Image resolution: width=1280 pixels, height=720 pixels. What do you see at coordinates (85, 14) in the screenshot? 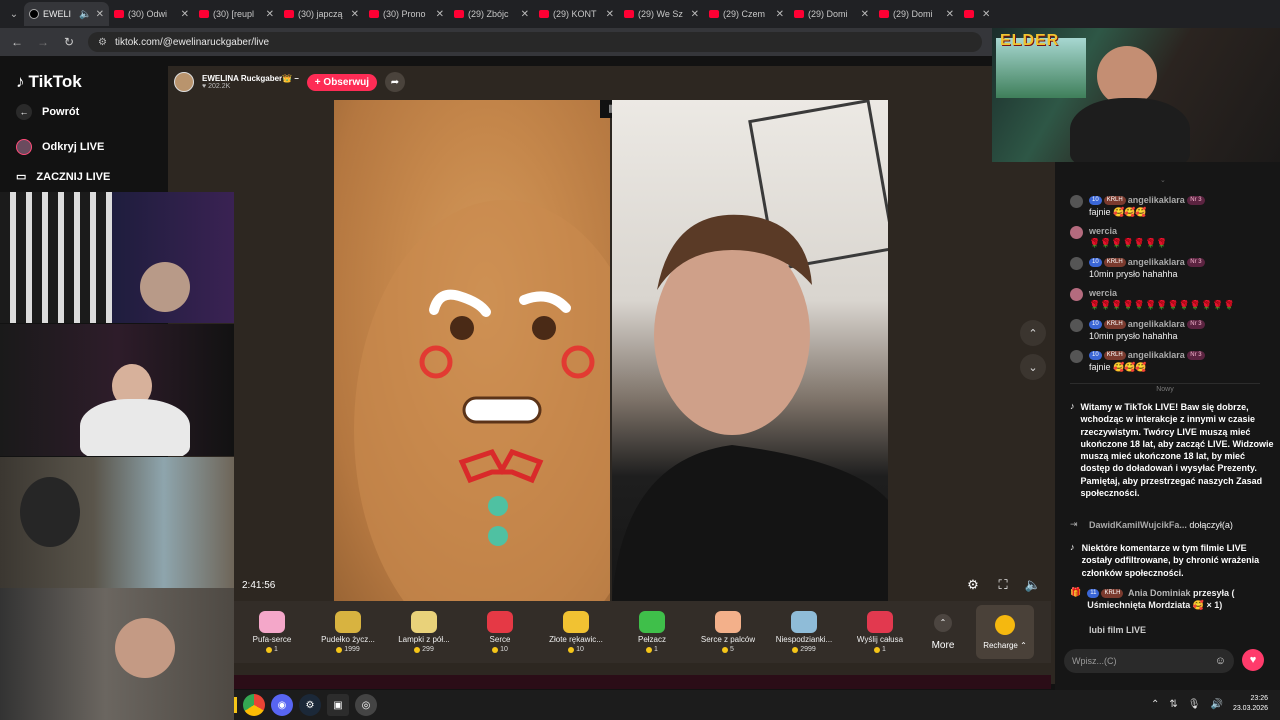
I see `mute-icon: 🔈` at bounding box center [85, 14].